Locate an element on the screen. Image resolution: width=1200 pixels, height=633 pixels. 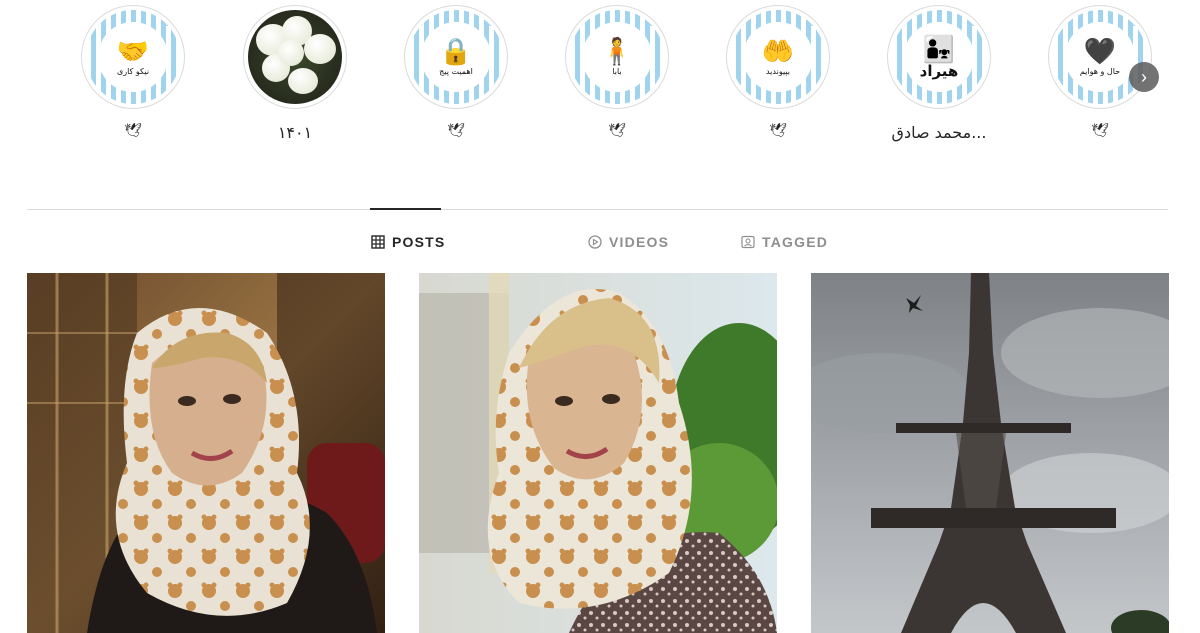
highlight-item: ✿ ❀ 🧍 بابا 🕊 is located at coordinates (617, 72).